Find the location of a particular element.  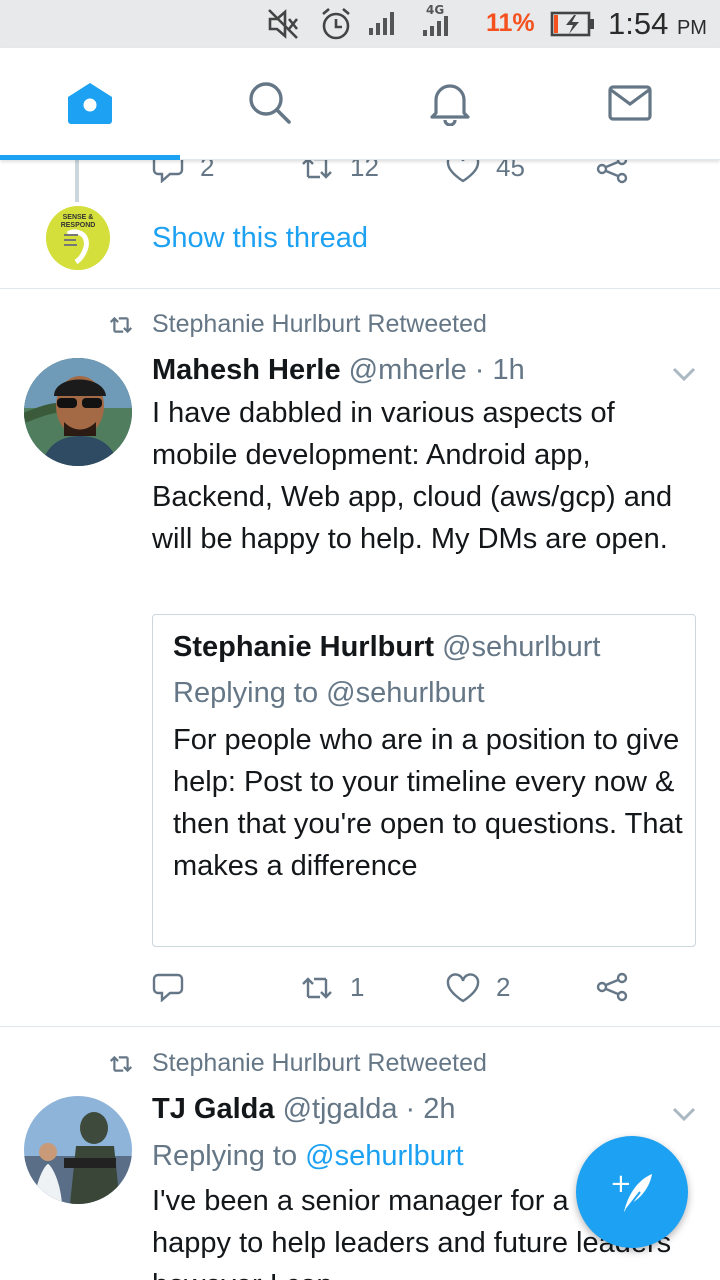

tweet-time: 2h is located at coordinates (439, 1109).